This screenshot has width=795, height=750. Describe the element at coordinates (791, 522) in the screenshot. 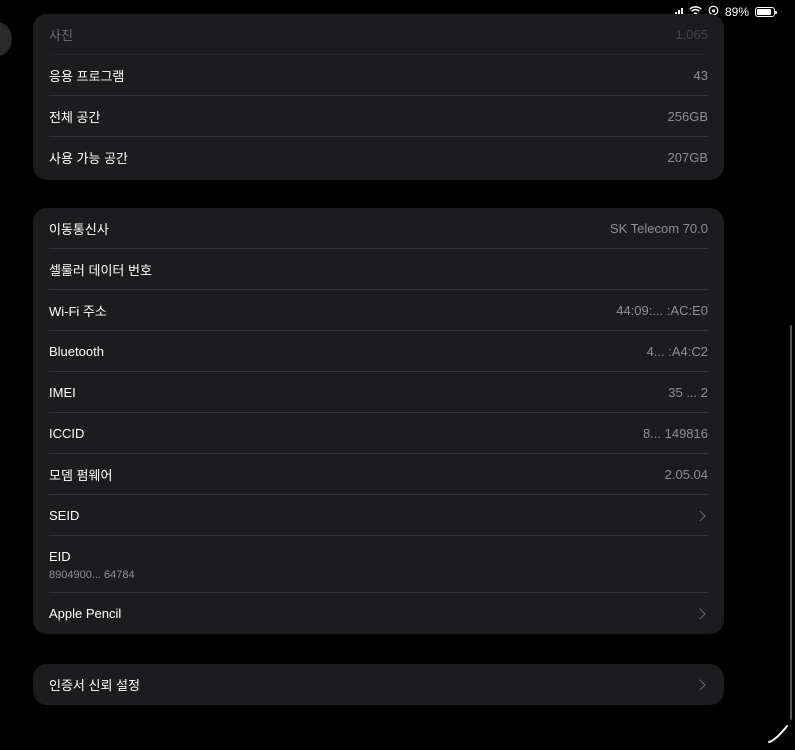

I see `scrollbar` at that location.